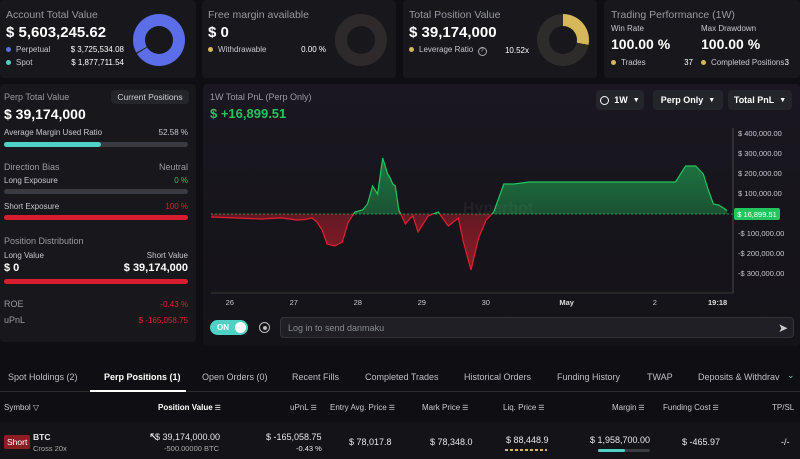 This screenshot has height=459, width=800. Describe the element at coordinates (294, 437) in the screenshot. I see `upnl-cell: $ -165,058.75` at that location.